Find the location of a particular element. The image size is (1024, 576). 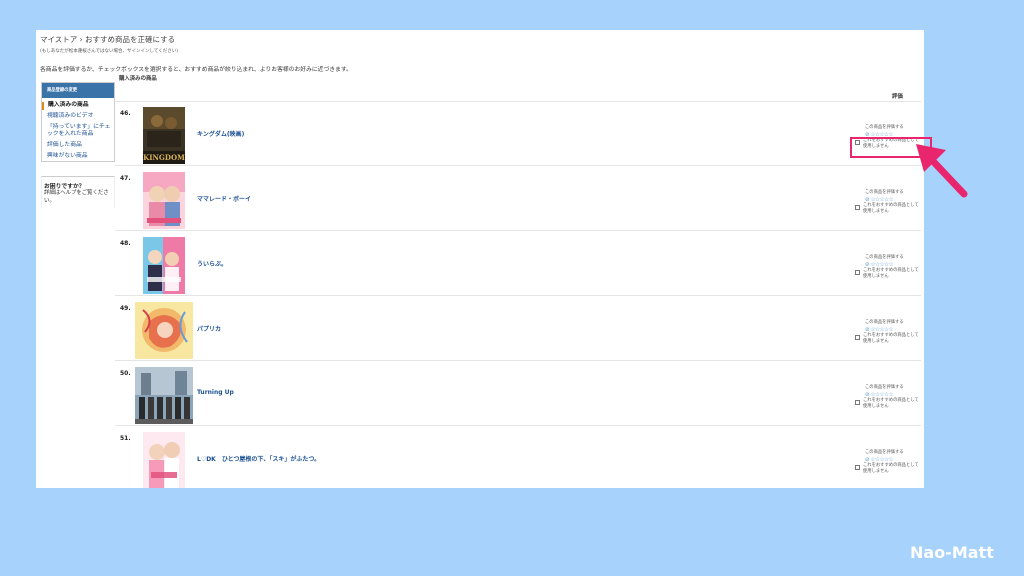

sidebar-item-owned: 「持っています」にチェックを入れた商品 is located at coordinates (78, 132).